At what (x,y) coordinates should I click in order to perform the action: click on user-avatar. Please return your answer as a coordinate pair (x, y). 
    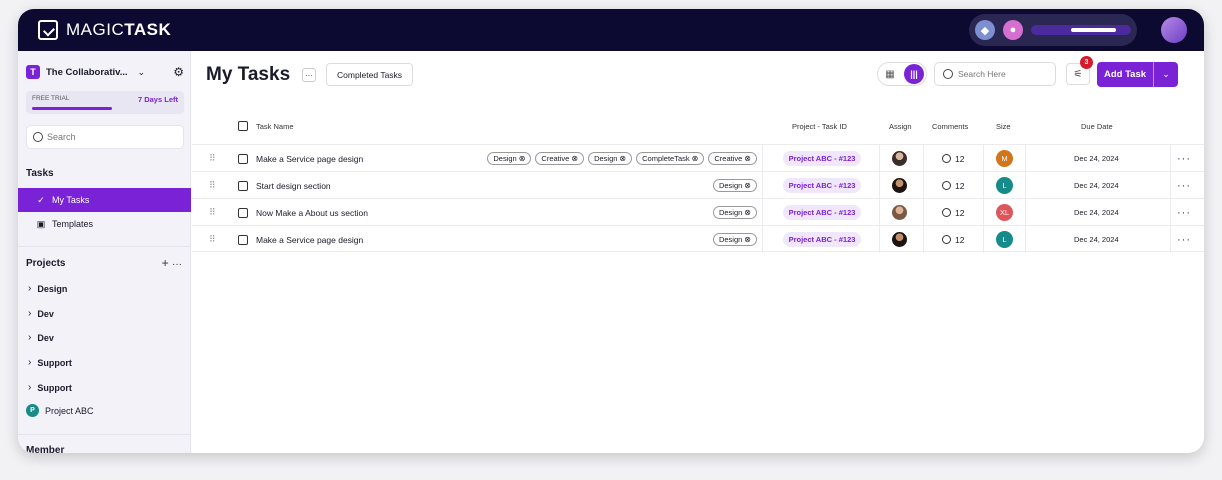
    Looking at the image, I should click on (1174, 30).